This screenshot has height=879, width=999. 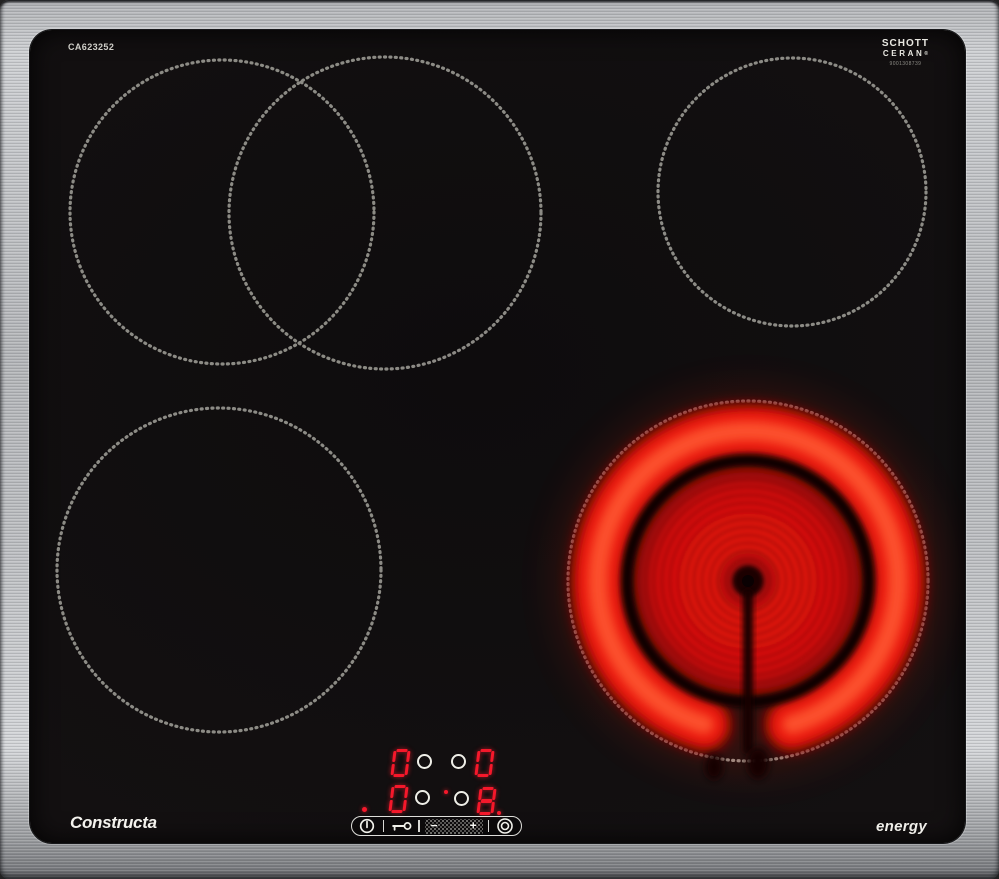 I want to click on glass-serial-number: 9001308739, so click(x=905, y=64).